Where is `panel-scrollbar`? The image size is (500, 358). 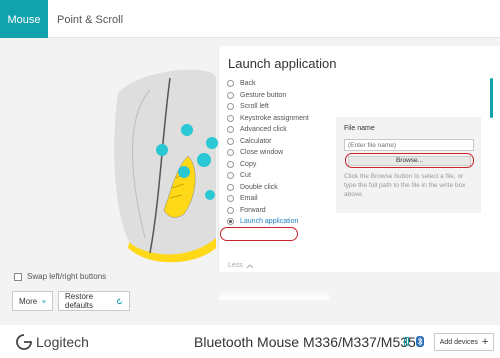 panel-scrollbar is located at coordinates (491, 98).